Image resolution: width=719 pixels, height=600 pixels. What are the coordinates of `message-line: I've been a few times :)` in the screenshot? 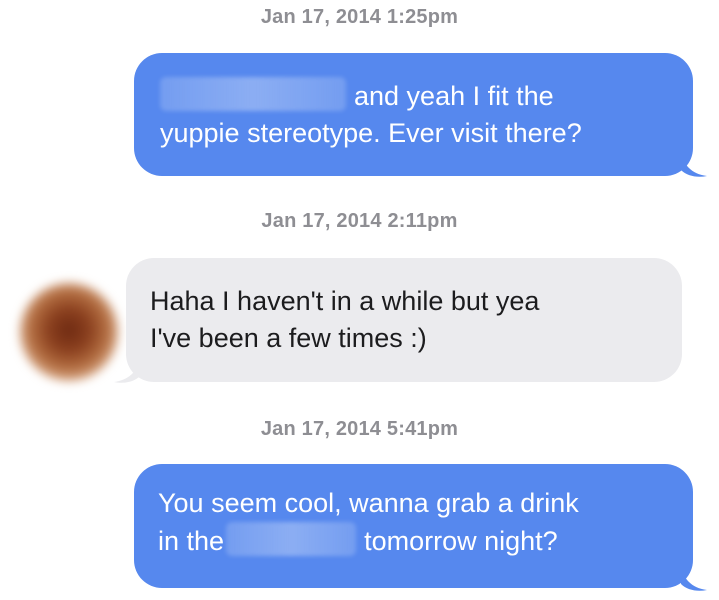 It's located at (288, 338).